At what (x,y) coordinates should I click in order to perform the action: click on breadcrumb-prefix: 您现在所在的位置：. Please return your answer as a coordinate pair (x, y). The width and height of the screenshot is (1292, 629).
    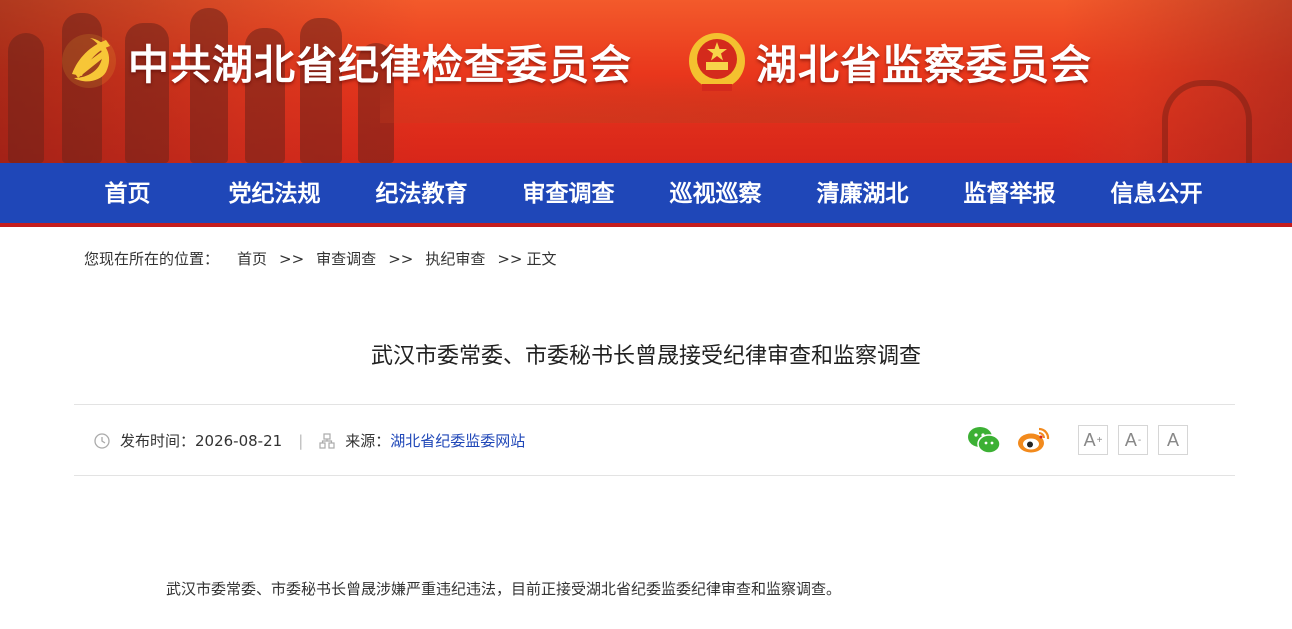
    Looking at the image, I should click on (152, 259).